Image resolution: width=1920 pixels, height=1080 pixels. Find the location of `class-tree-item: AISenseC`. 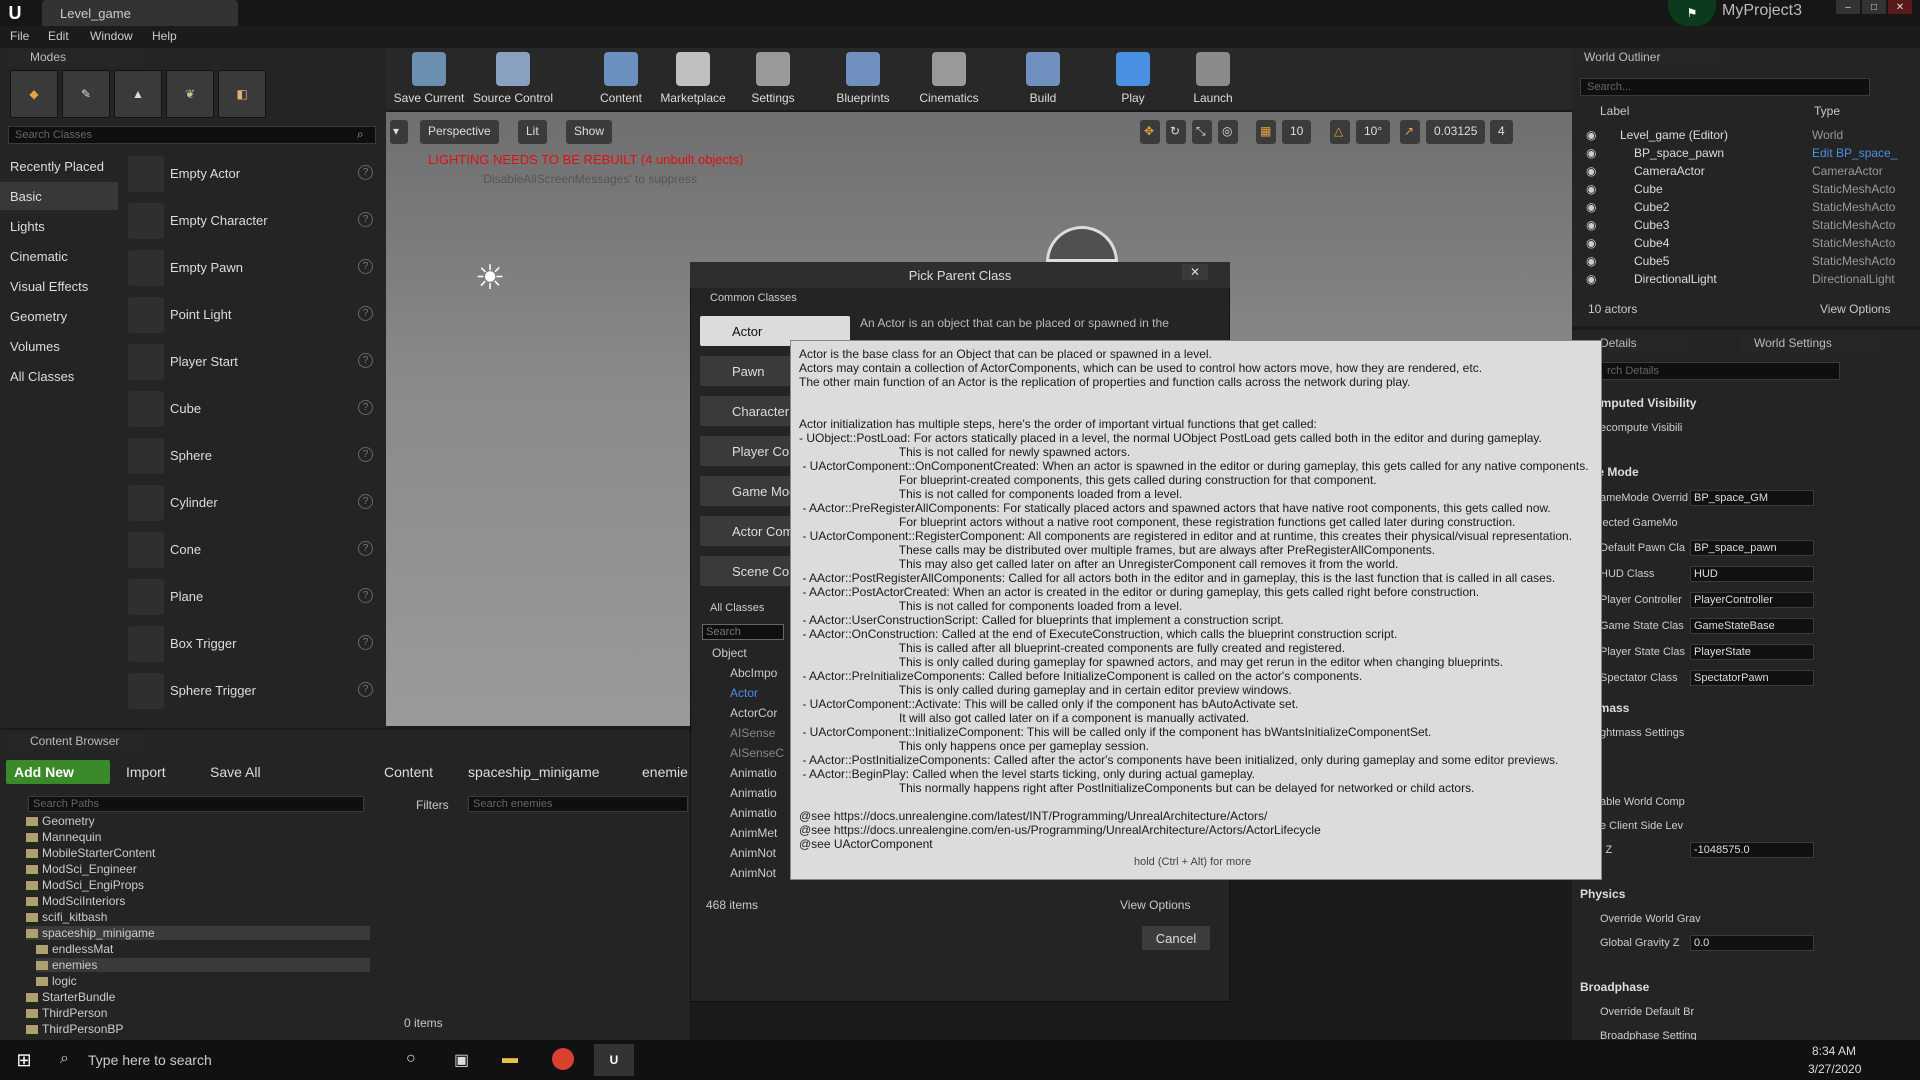

class-tree-item: AISenseC is located at coordinates (757, 753).